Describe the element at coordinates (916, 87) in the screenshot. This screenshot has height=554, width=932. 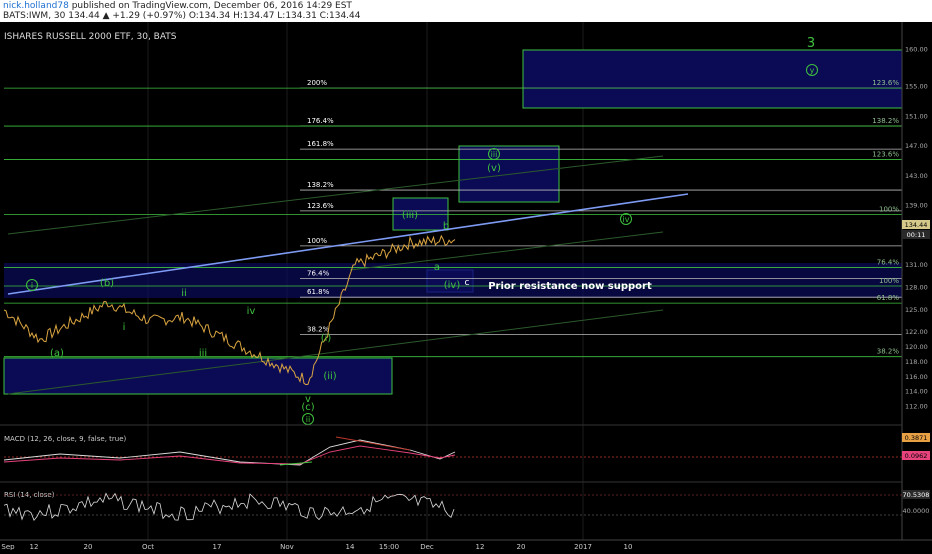
I see `y-tick-label: 155.00` at that location.